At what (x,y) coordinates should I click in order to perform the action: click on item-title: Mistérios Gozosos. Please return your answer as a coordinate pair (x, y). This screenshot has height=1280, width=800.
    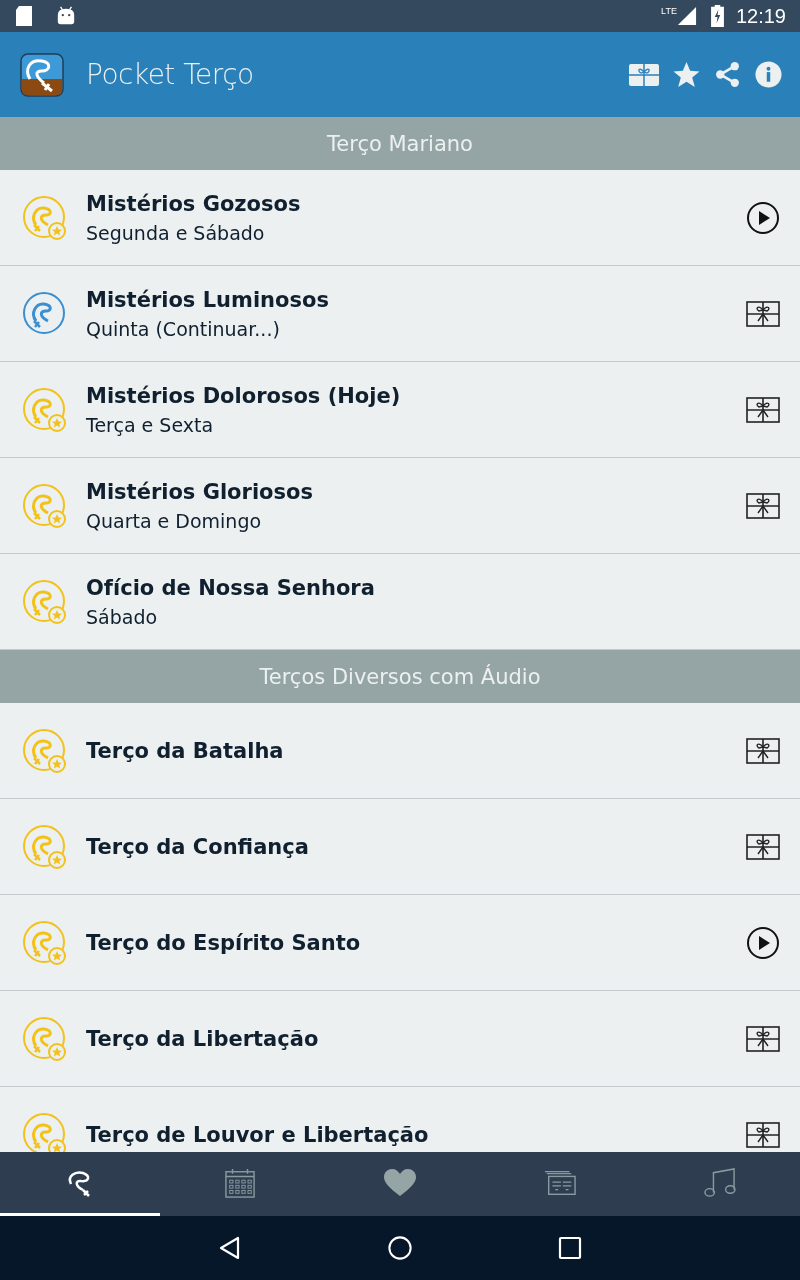
    Looking at the image, I should click on (194, 203).